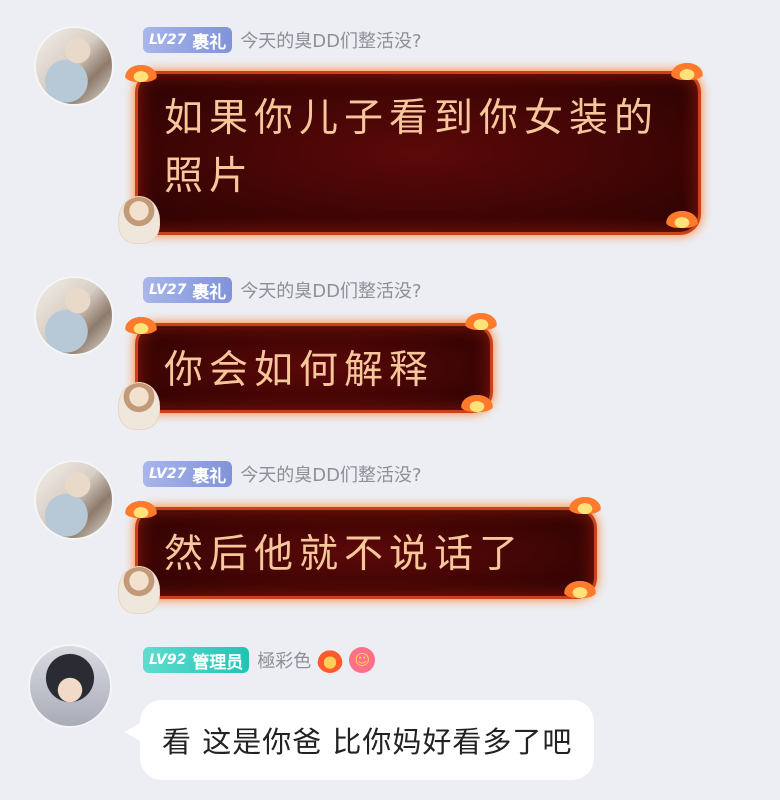  I want to click on message-text: 然后他就不说话了, so click(344, 554).